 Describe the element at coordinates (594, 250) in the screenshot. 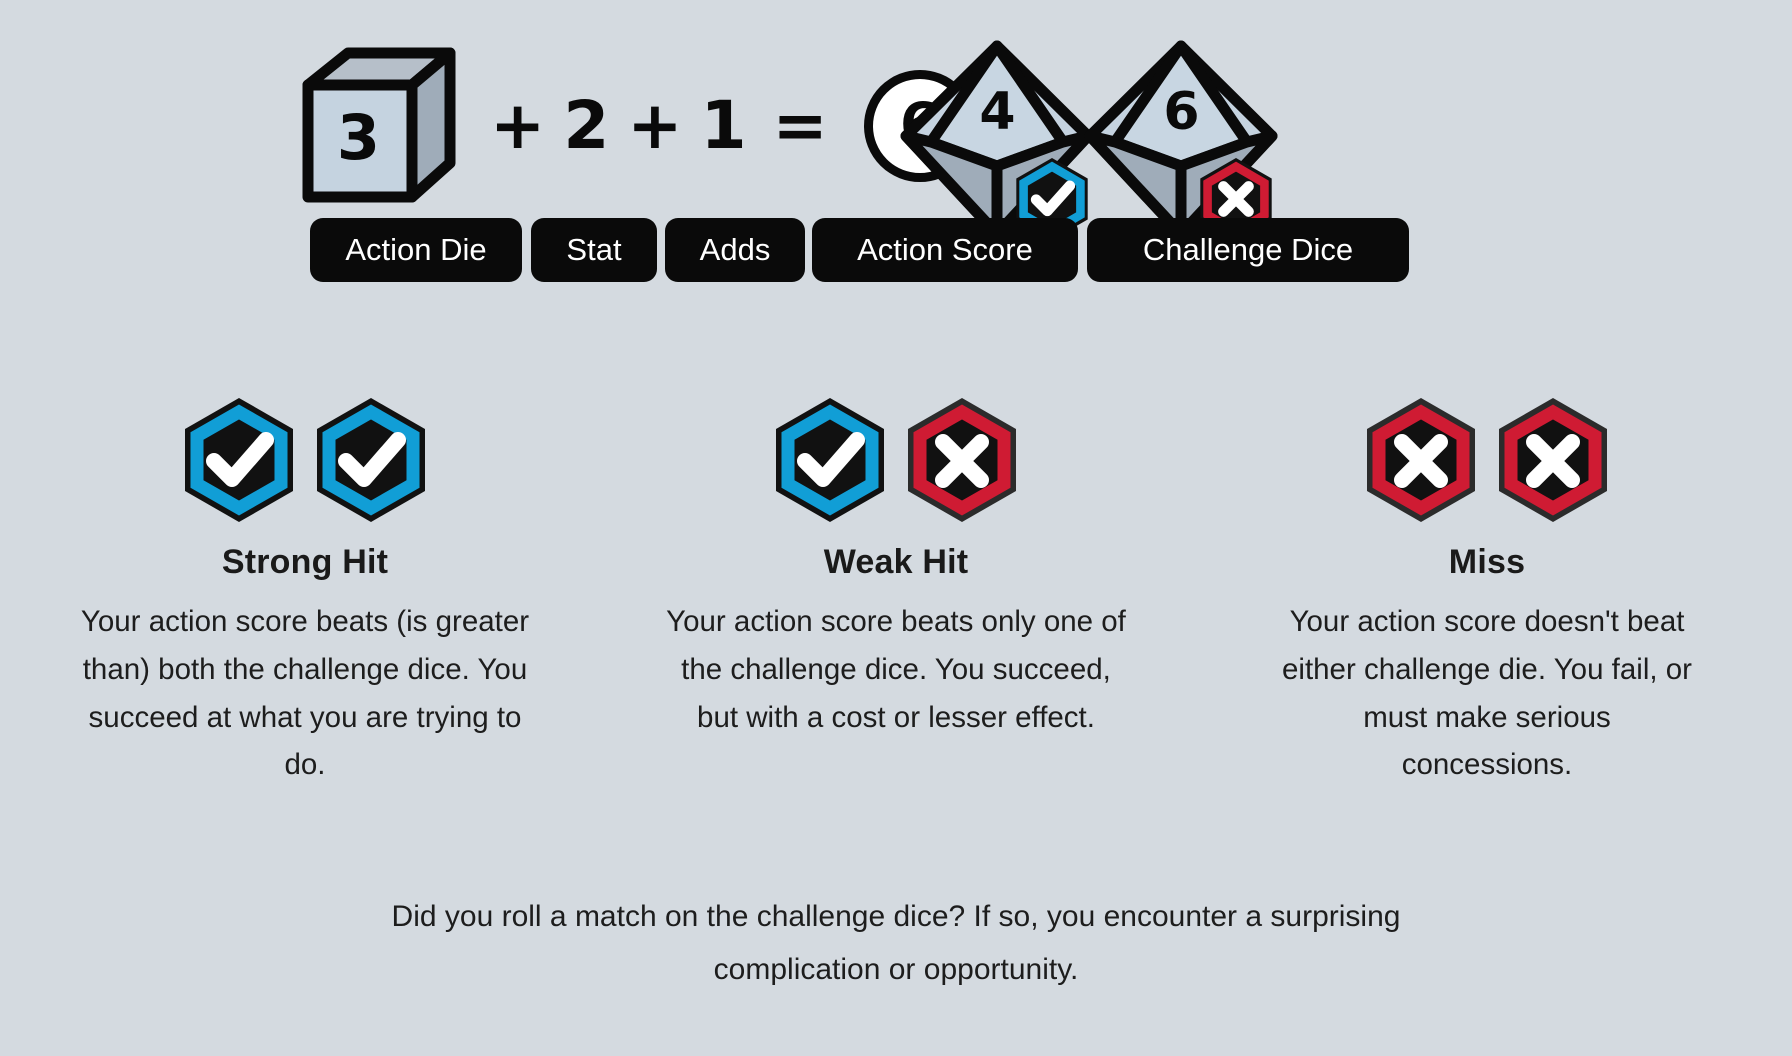

I see `label-stat: Stat` at that location.